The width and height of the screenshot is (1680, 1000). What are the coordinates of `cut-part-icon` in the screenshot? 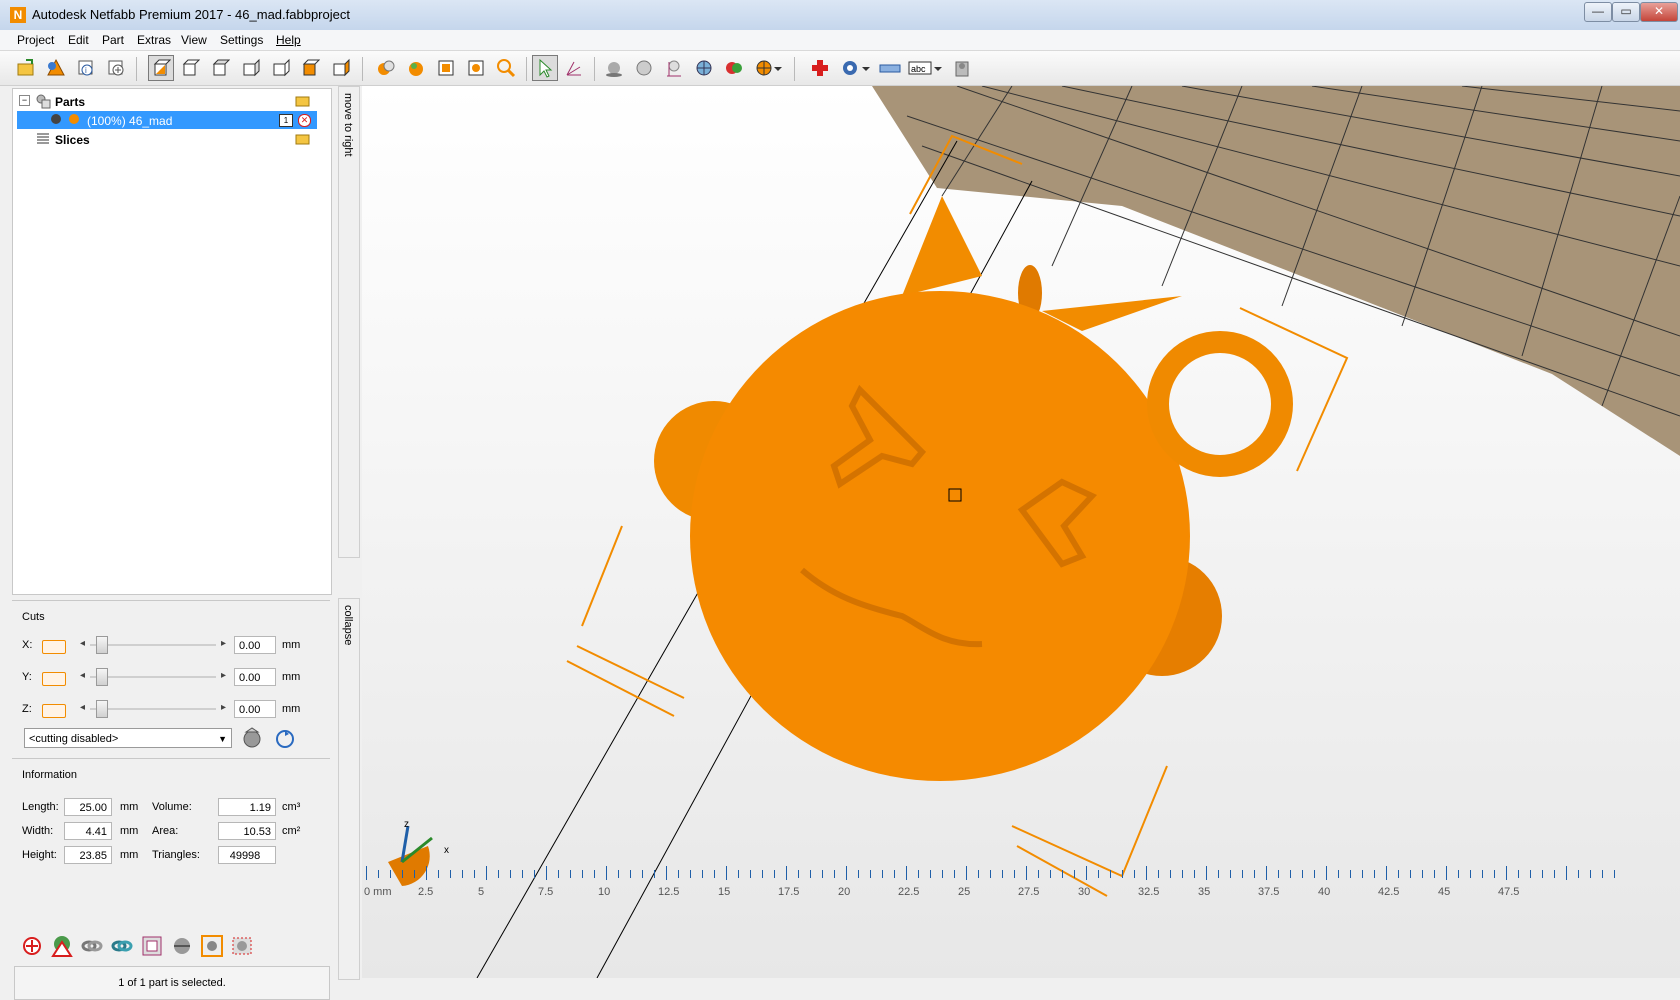 It's located at (252, 739).